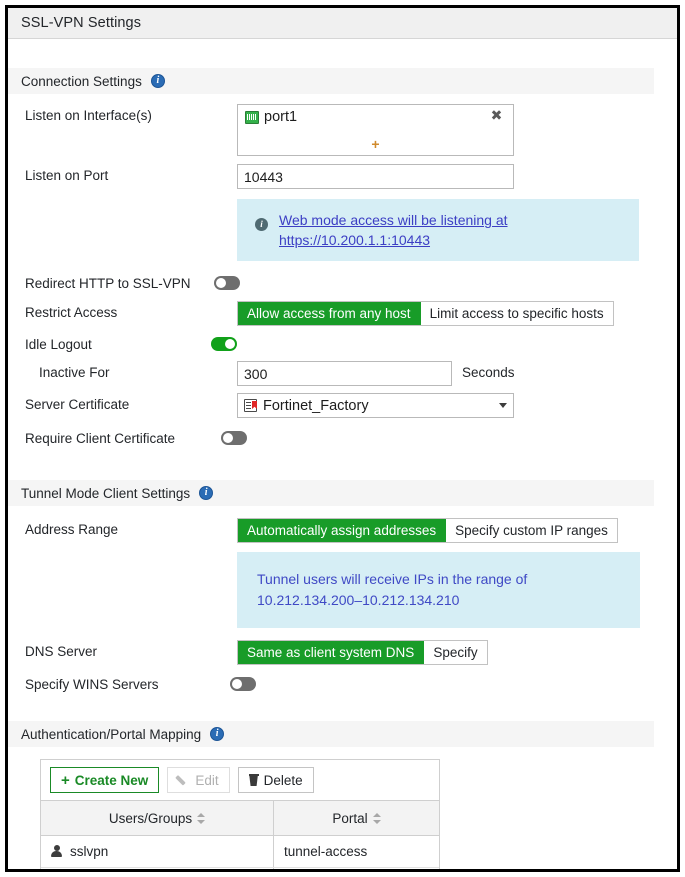 This screenshot has height=877, width=685. What do you see at coordinates (56, 851) in the screenshot?
I see `user-icon` at bounding box center [56, 851].